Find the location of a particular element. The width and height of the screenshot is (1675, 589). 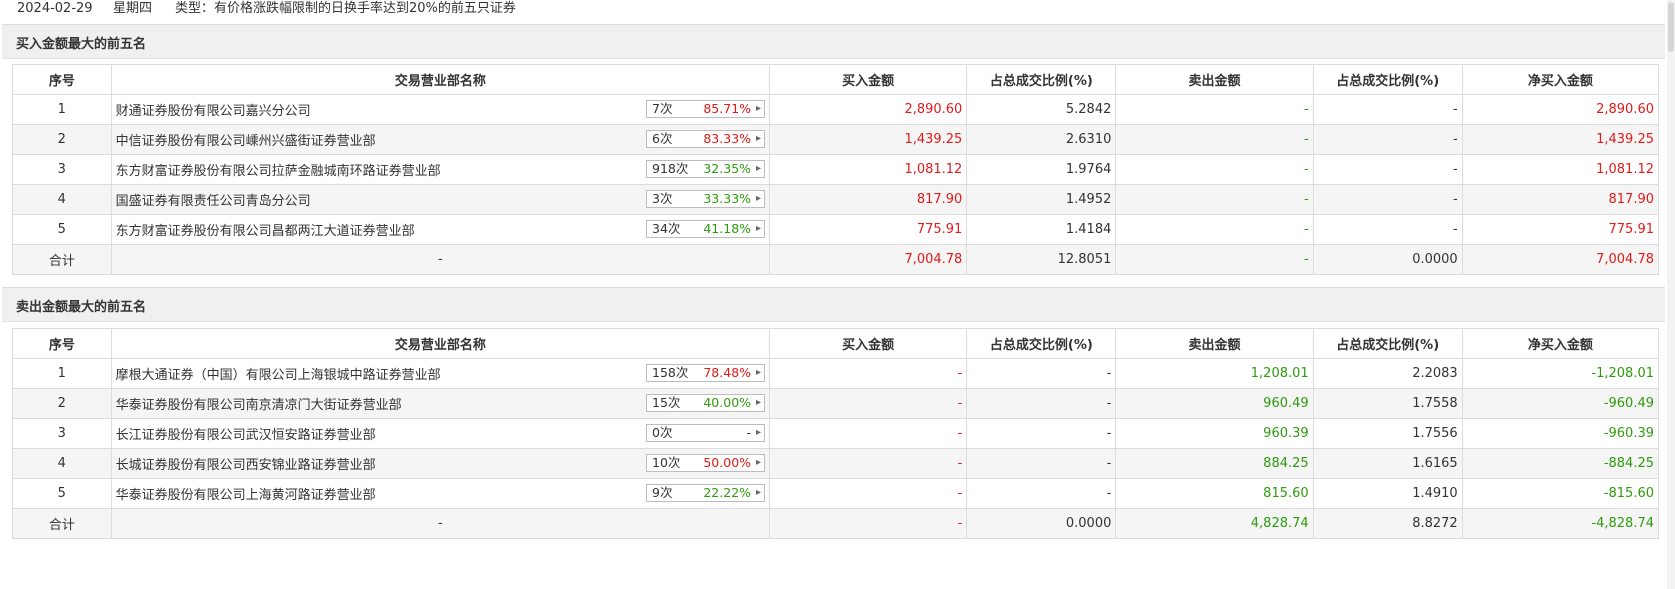

branch-stats-badge: 3次 33.33% ▸ is located at coordinates (706, 199).